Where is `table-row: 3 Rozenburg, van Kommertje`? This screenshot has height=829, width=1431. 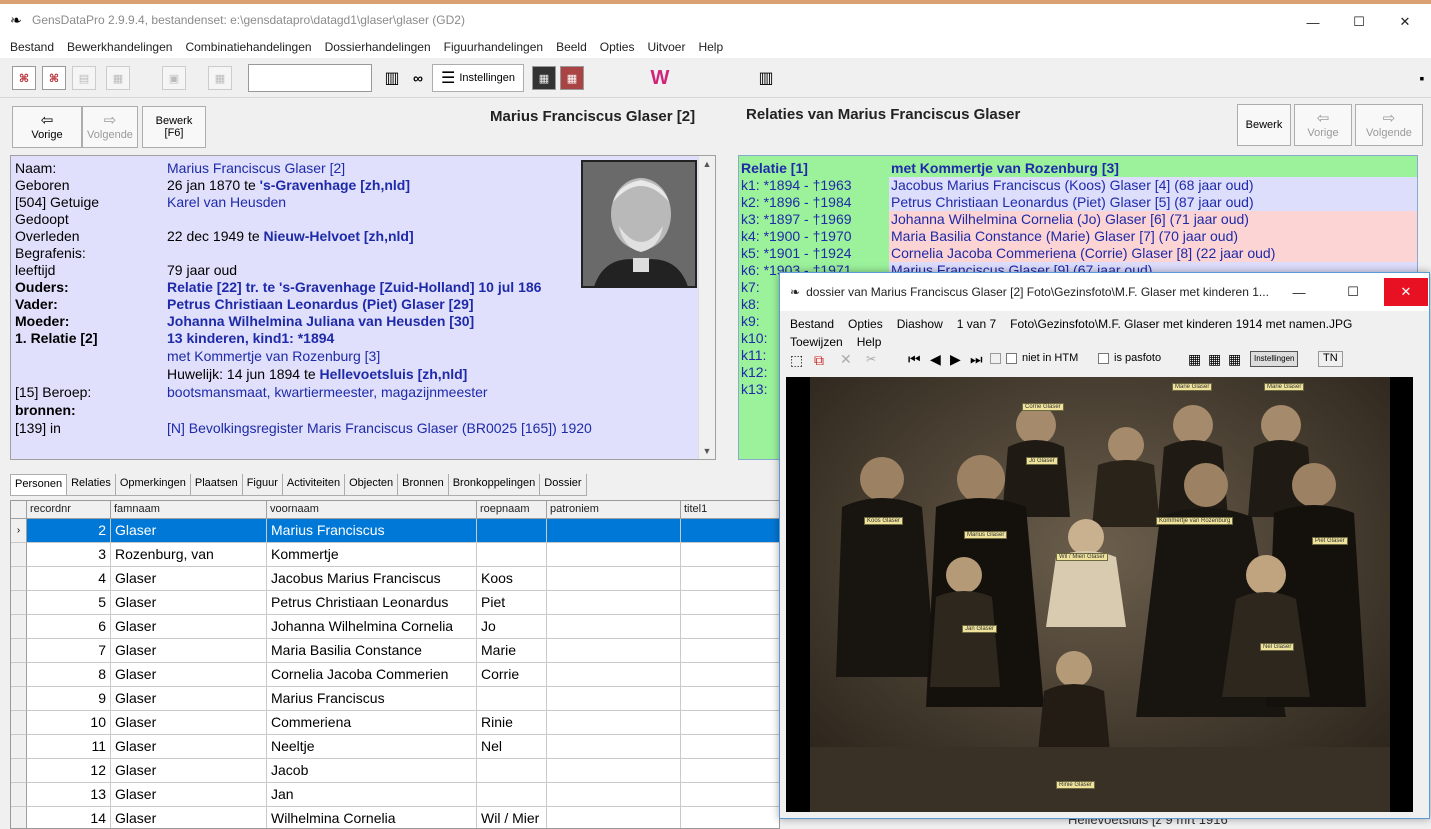 table-row: 3 Rozenburg, van Kommertje is located at coordinates (395, 555).